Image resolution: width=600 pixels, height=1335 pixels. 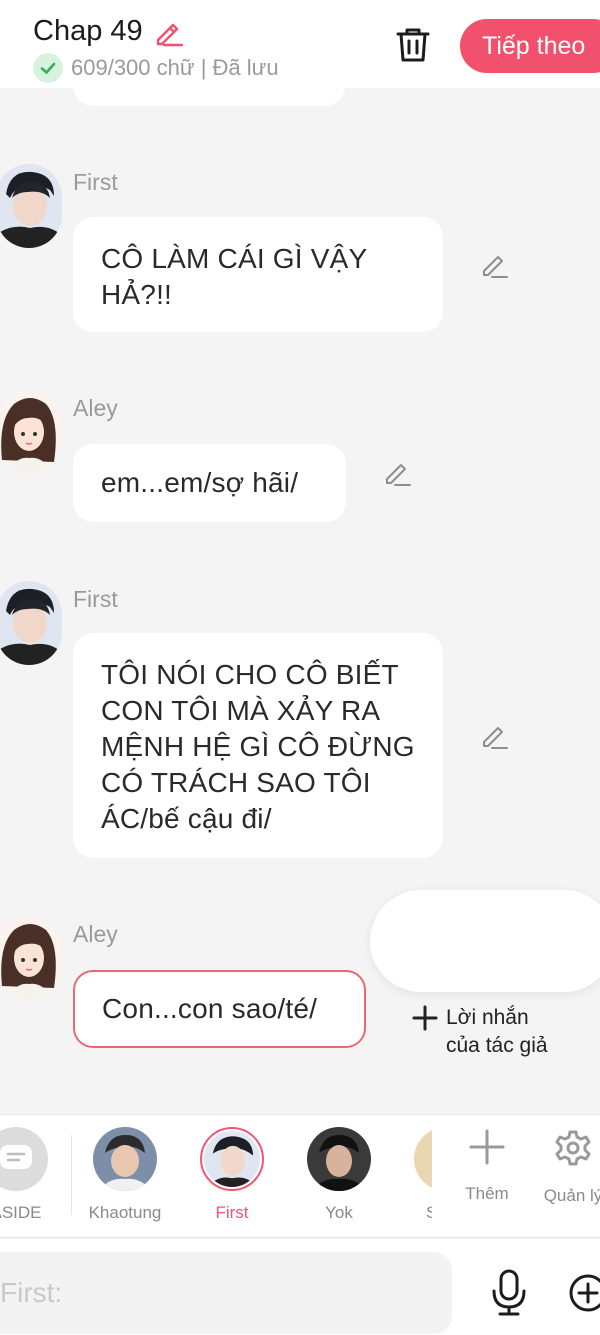 I want to click on author-note-label: Lời nhắn của tác giả, so click(x=497, y=1031).